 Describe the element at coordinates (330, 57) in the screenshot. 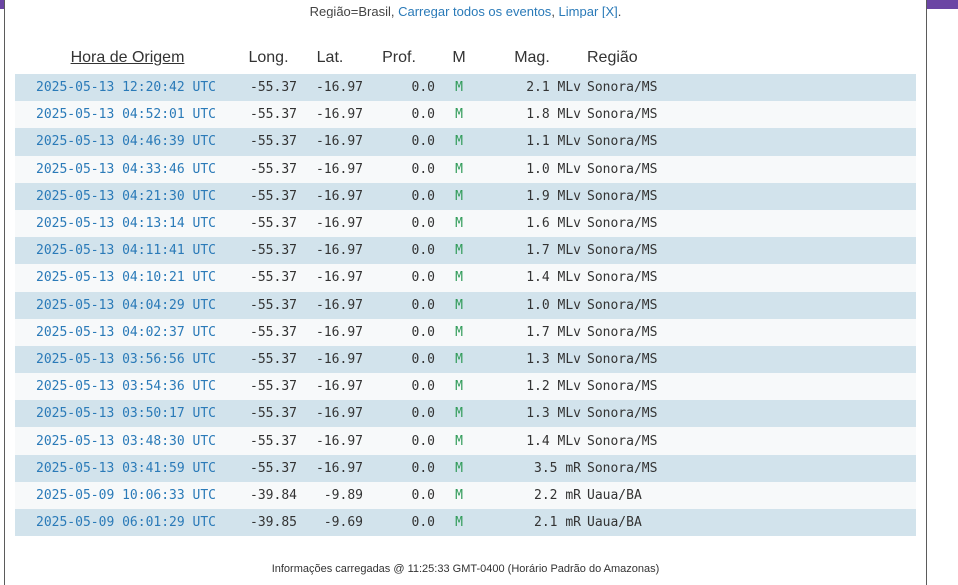

I see `header-latitude: Lat.` at that location.